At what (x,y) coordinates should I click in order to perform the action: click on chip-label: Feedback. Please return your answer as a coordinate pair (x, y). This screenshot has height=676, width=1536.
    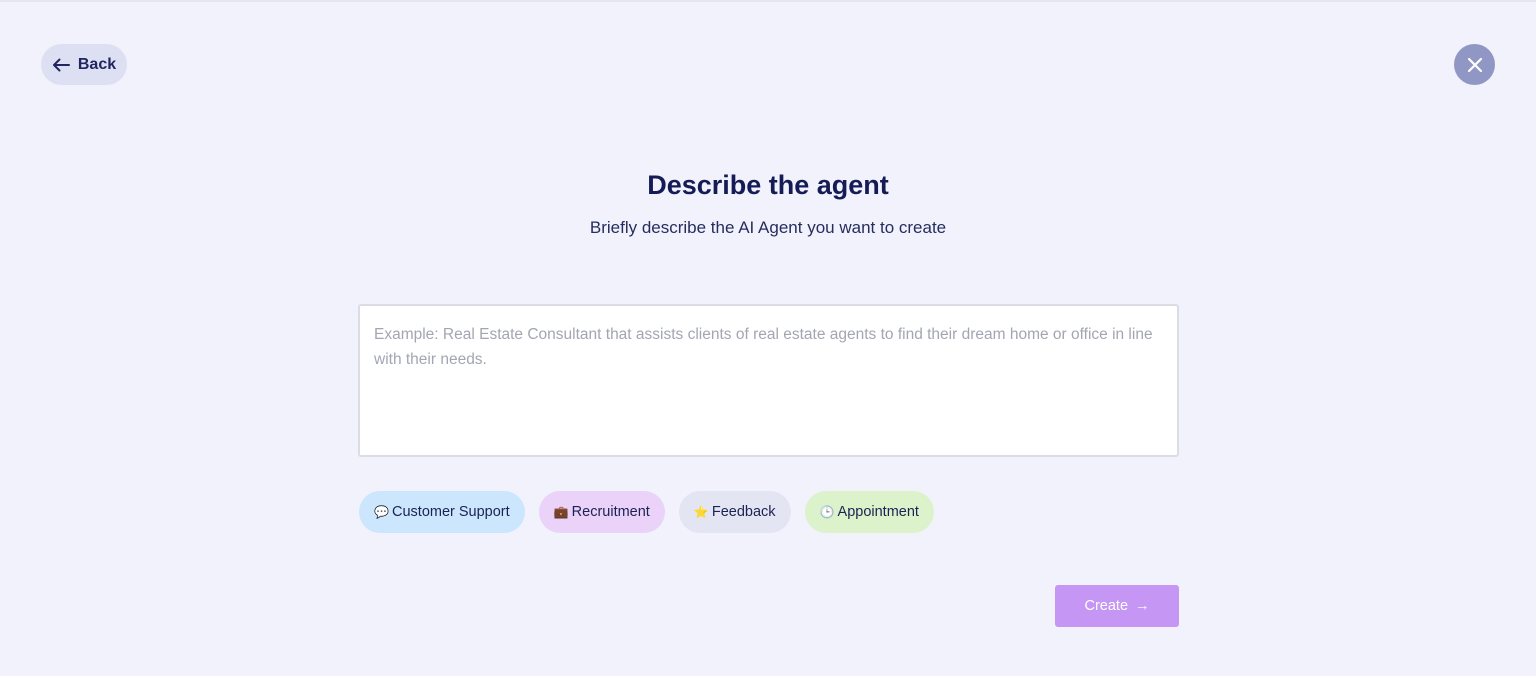
    Looking at the image, I should click on (743, 512).